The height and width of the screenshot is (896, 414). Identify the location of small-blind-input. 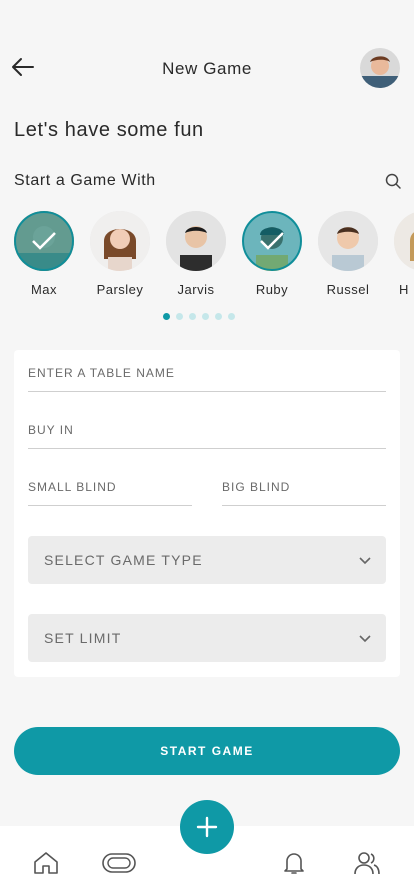
(110, 487).